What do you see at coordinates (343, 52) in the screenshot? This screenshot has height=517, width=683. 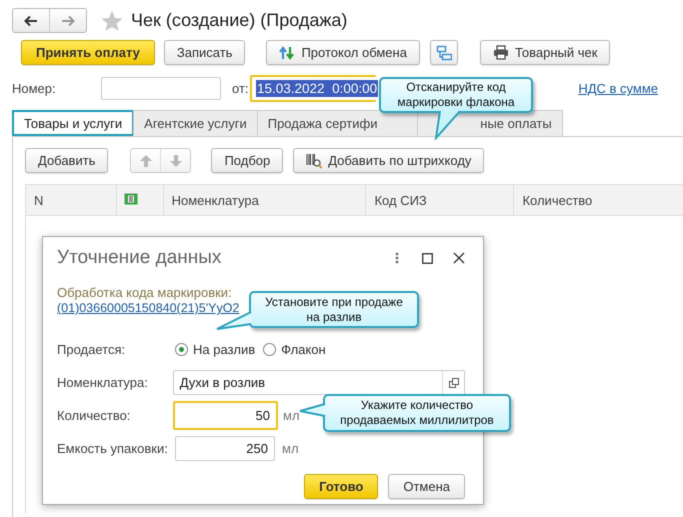 I see `exchange-log-button: Протокол обмена` at bounding box center [343, 52].